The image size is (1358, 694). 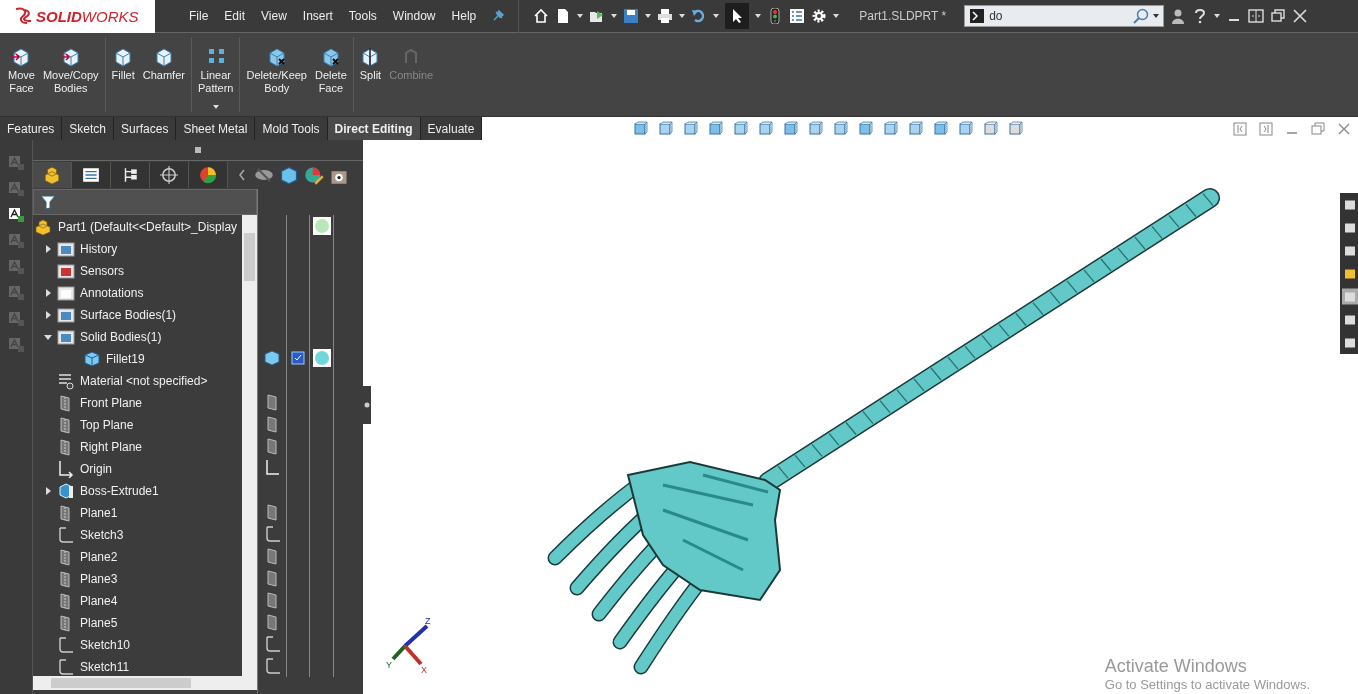 What do you see at coordinates (715, 128) in the screenshot?
I see `cube-icon` at bounding box center [715, 128].